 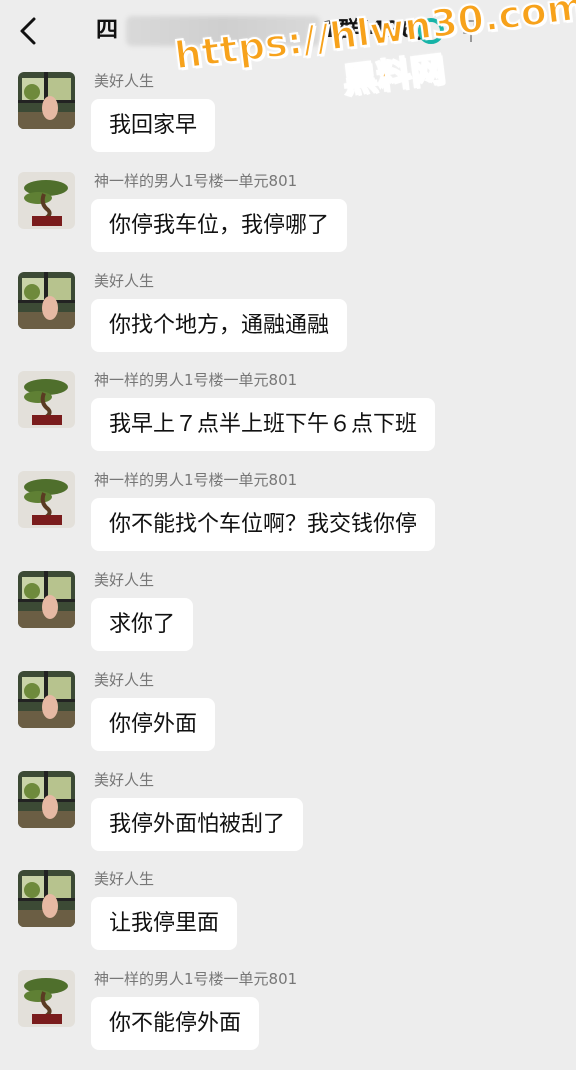 I want to click on message-item: 神一样的男人1号楼一单元801 我早上７点半上班下午６点下班, so click(x=288, y=421).